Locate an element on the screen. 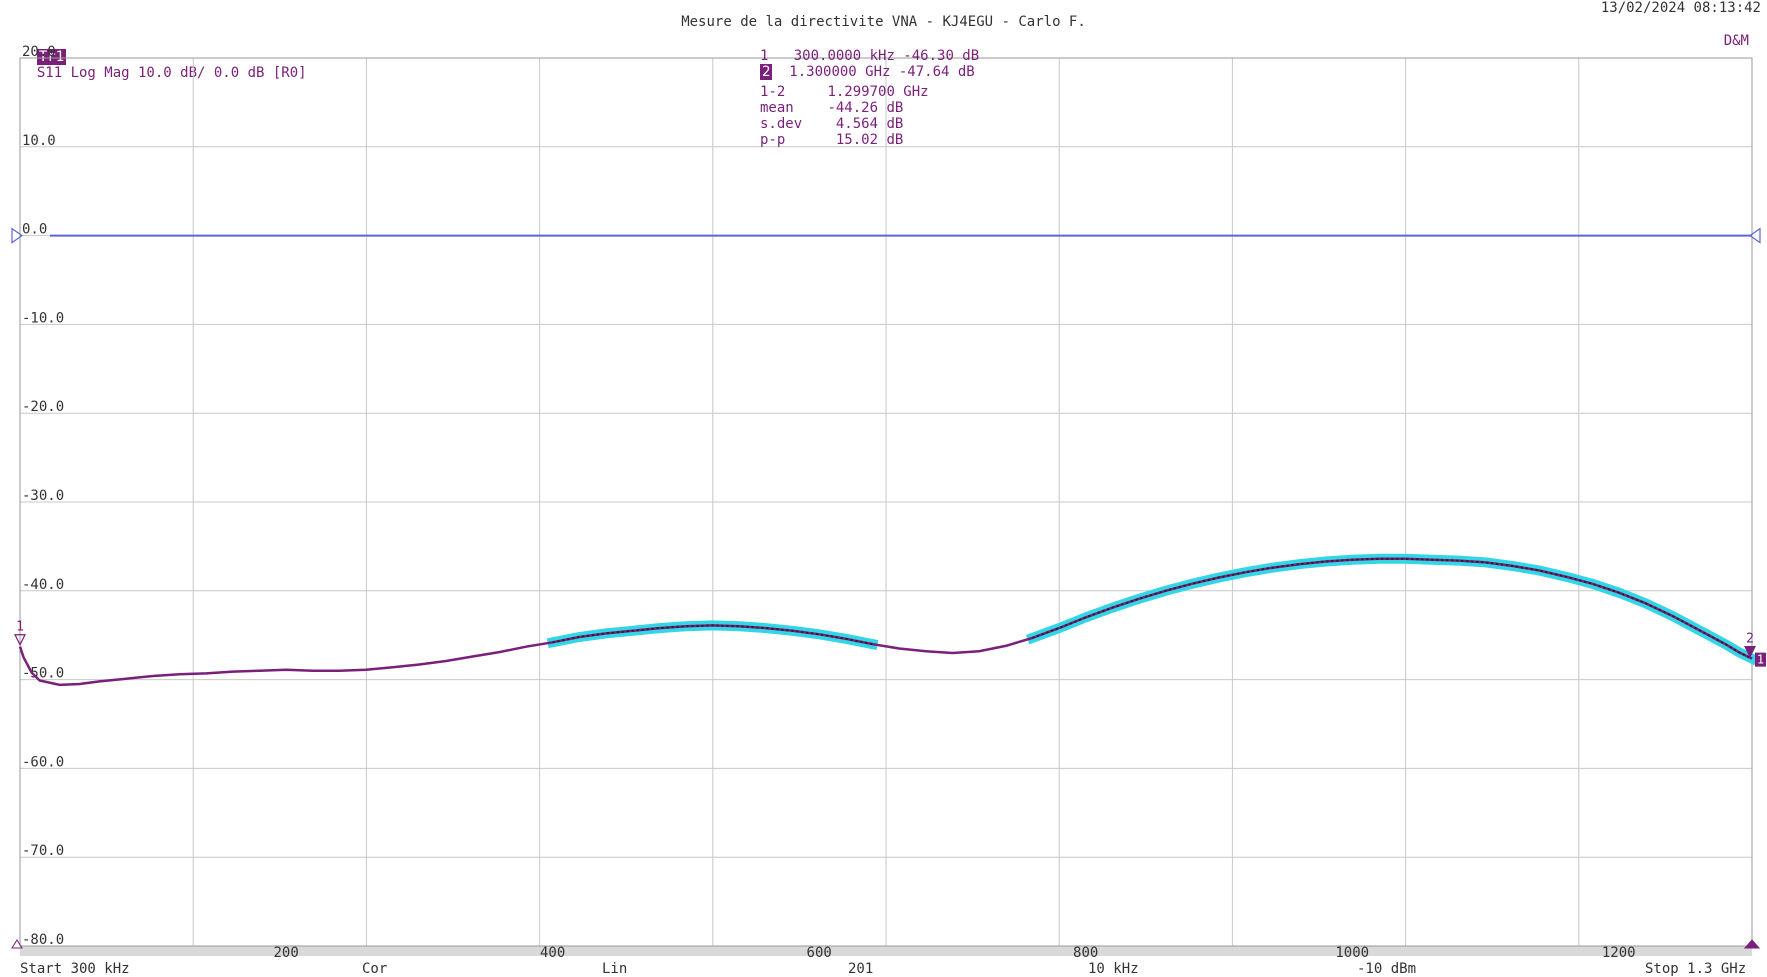 The image size is (1767, 977). delta-value: 1.299700 GHz is located at coordinates (878, 92).